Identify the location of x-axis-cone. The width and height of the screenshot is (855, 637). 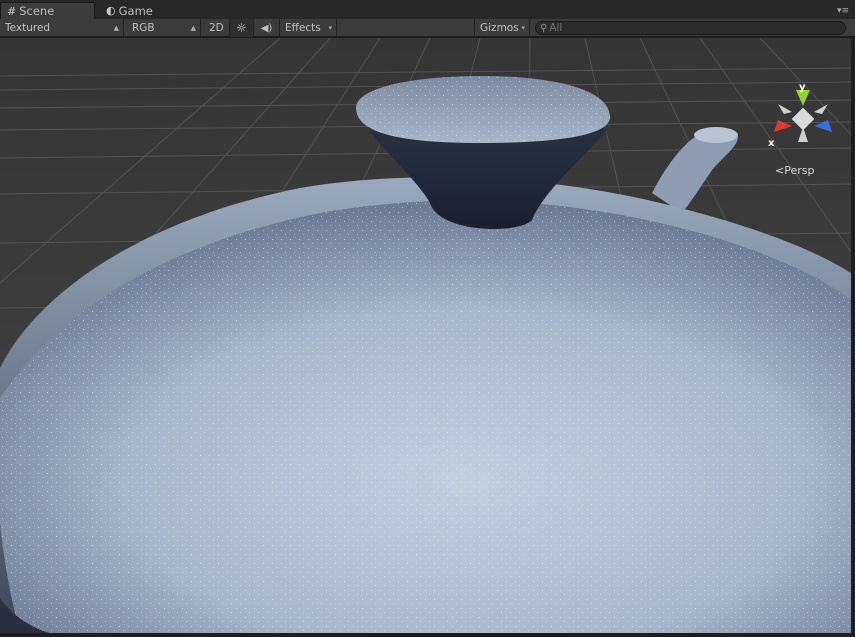
(783, 126).